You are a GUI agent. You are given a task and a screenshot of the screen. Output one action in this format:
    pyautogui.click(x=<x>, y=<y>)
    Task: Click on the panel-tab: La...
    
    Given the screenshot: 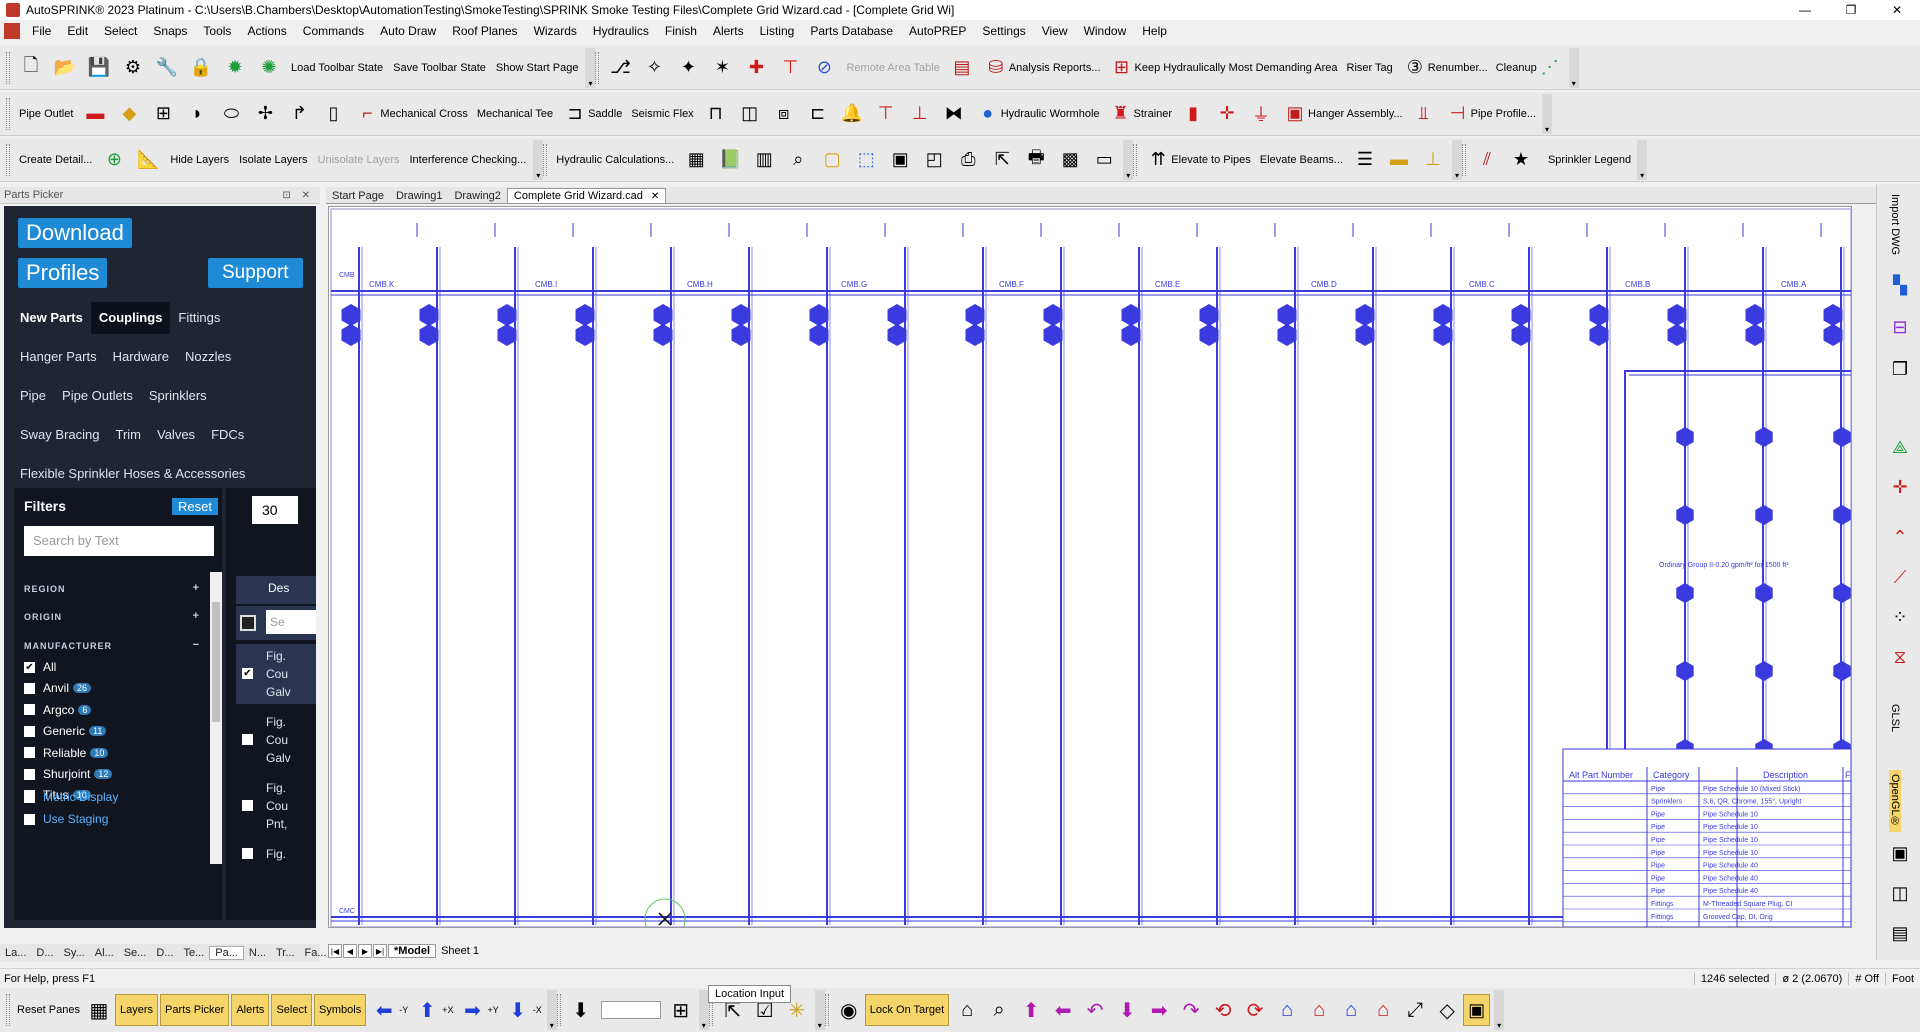 What is the action you would take?
    pyautogui.click(x=15, y=953)
    